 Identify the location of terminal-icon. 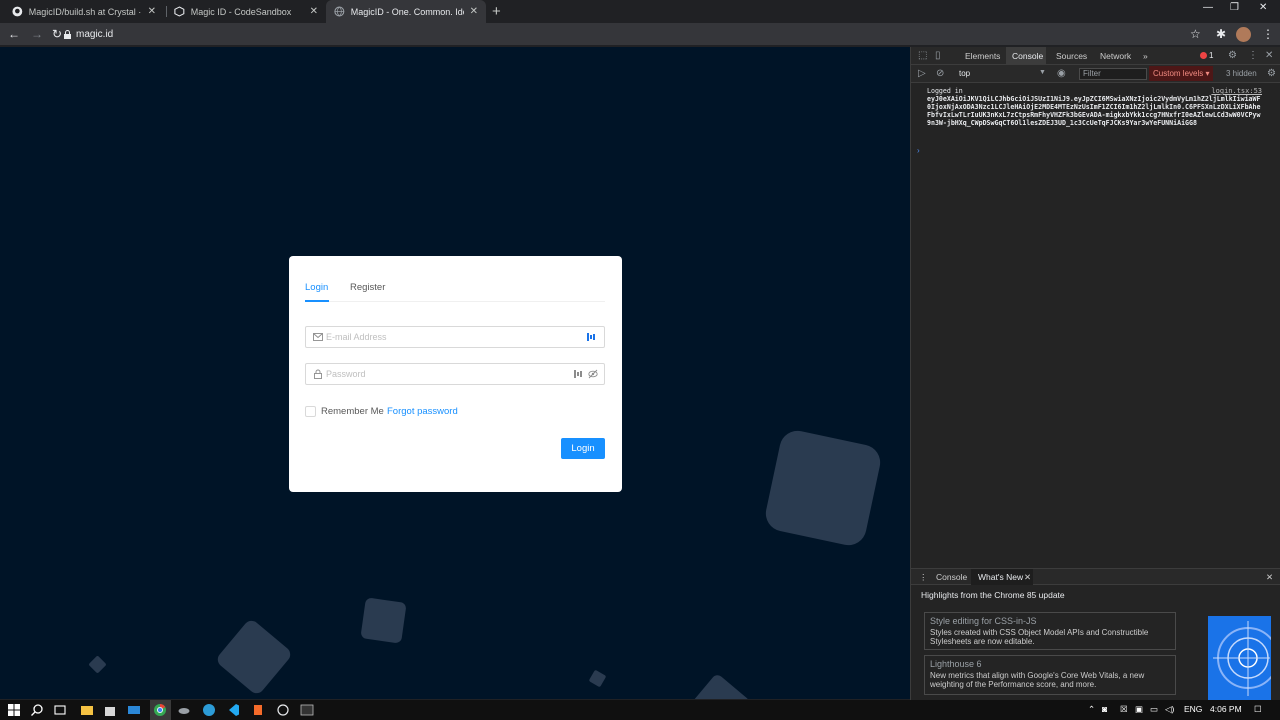
(307, 710).